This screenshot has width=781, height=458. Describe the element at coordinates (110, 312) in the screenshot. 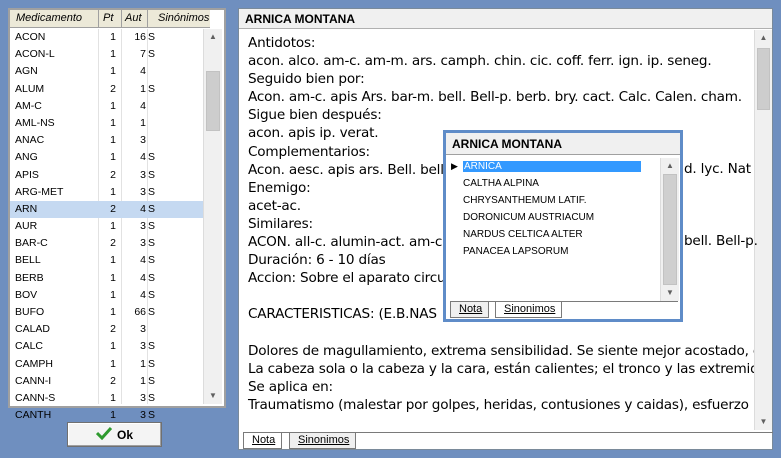

I see `table-row: BUFO 1 66 S` at that location.